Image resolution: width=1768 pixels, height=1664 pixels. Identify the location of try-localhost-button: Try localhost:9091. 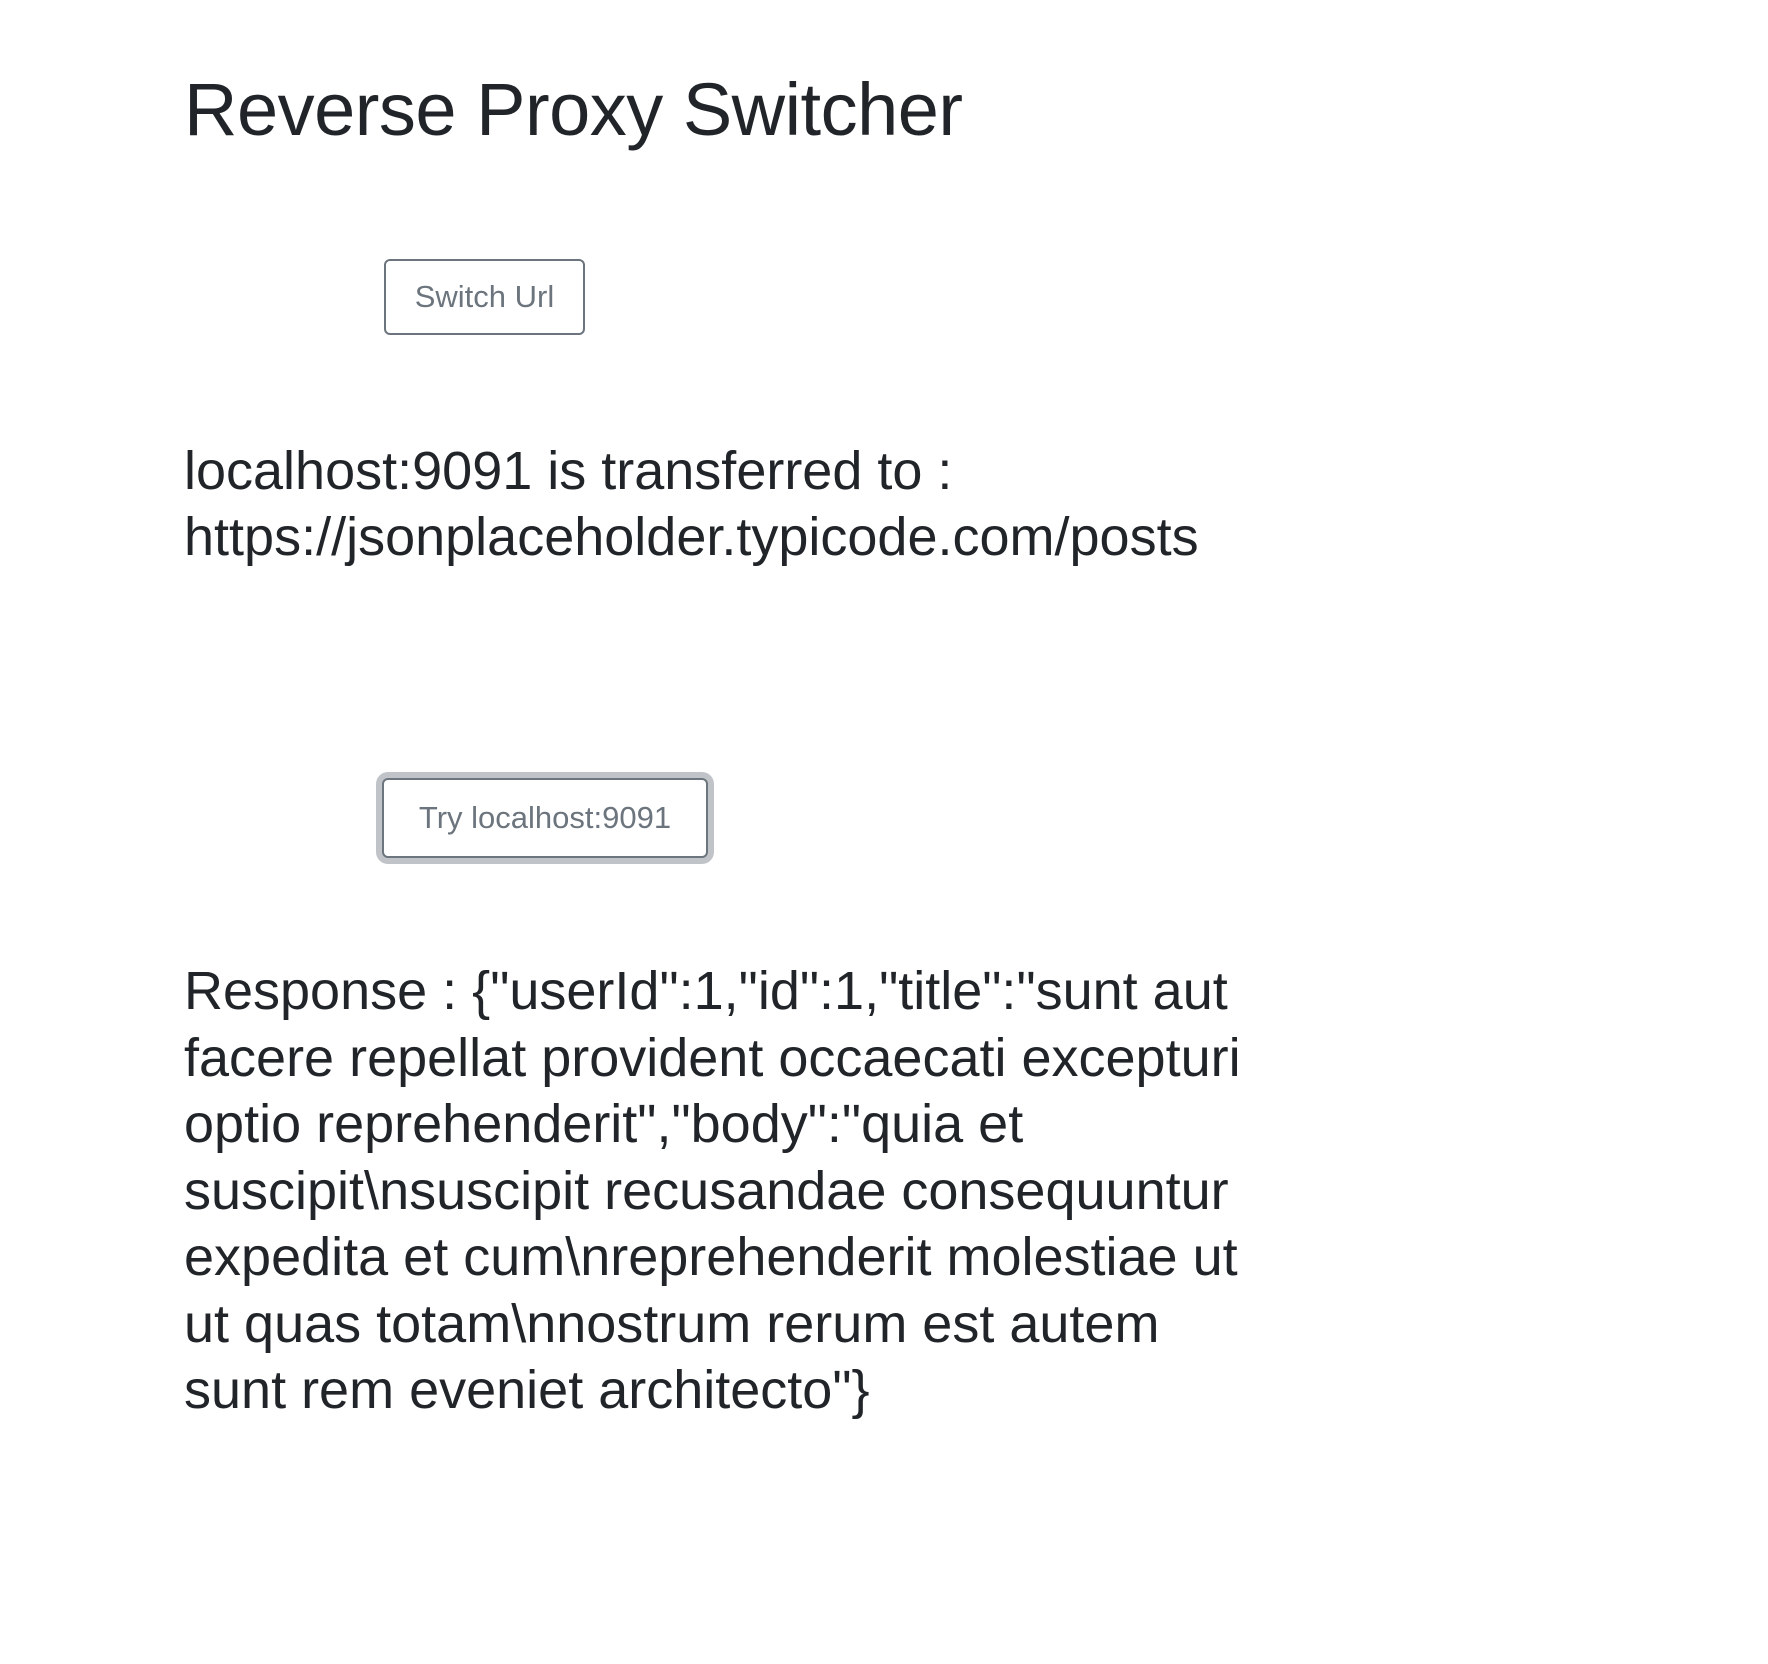
(545, 818).